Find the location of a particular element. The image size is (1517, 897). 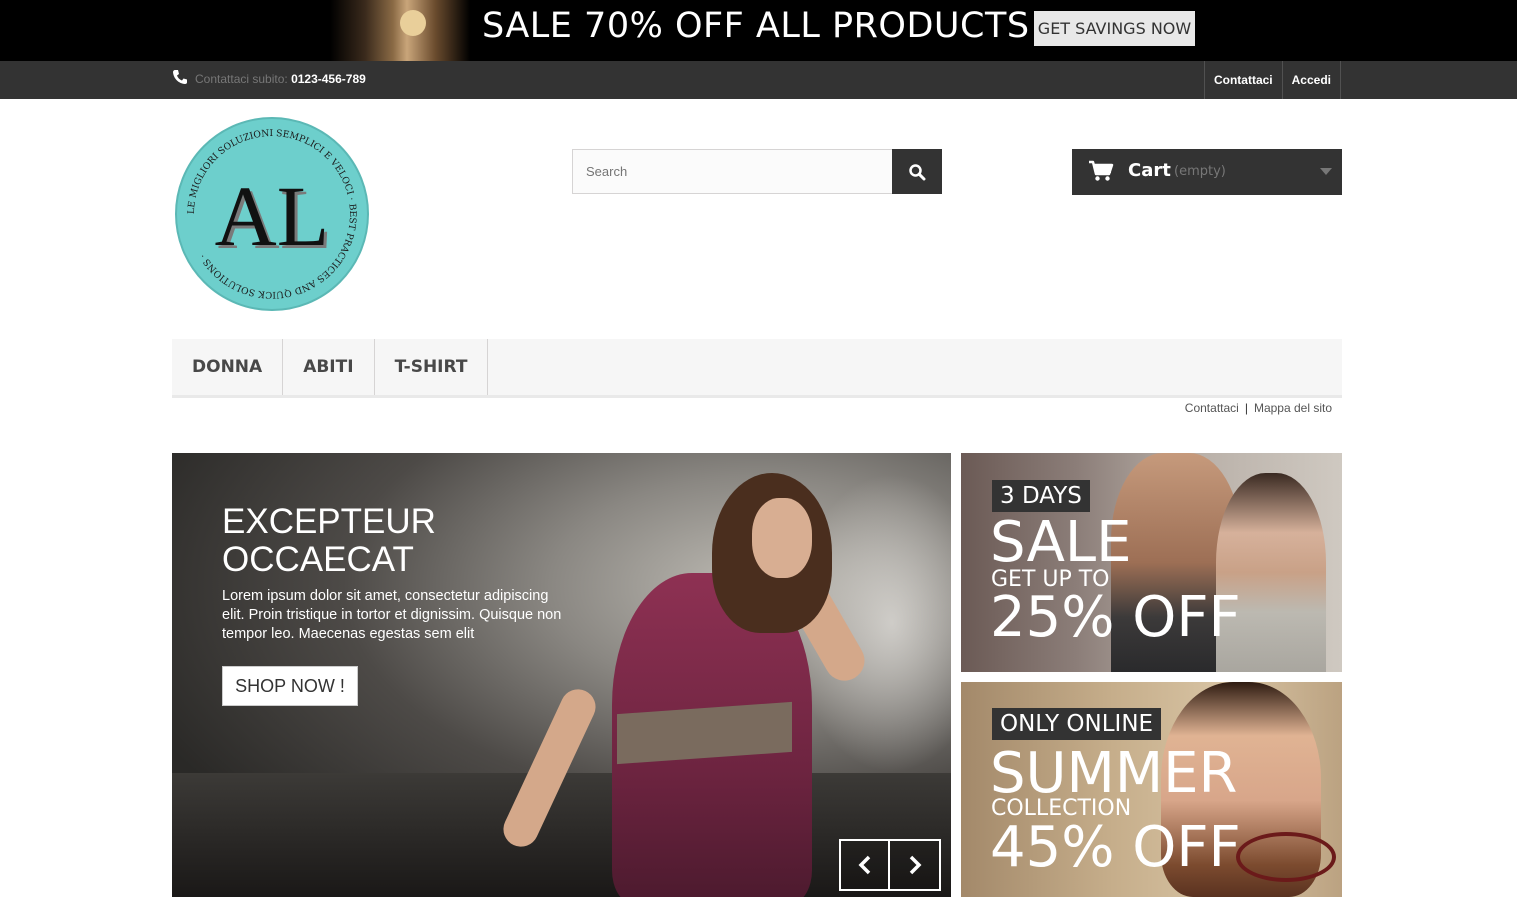

chevron-right-icon is located at coordinates (915, 865).